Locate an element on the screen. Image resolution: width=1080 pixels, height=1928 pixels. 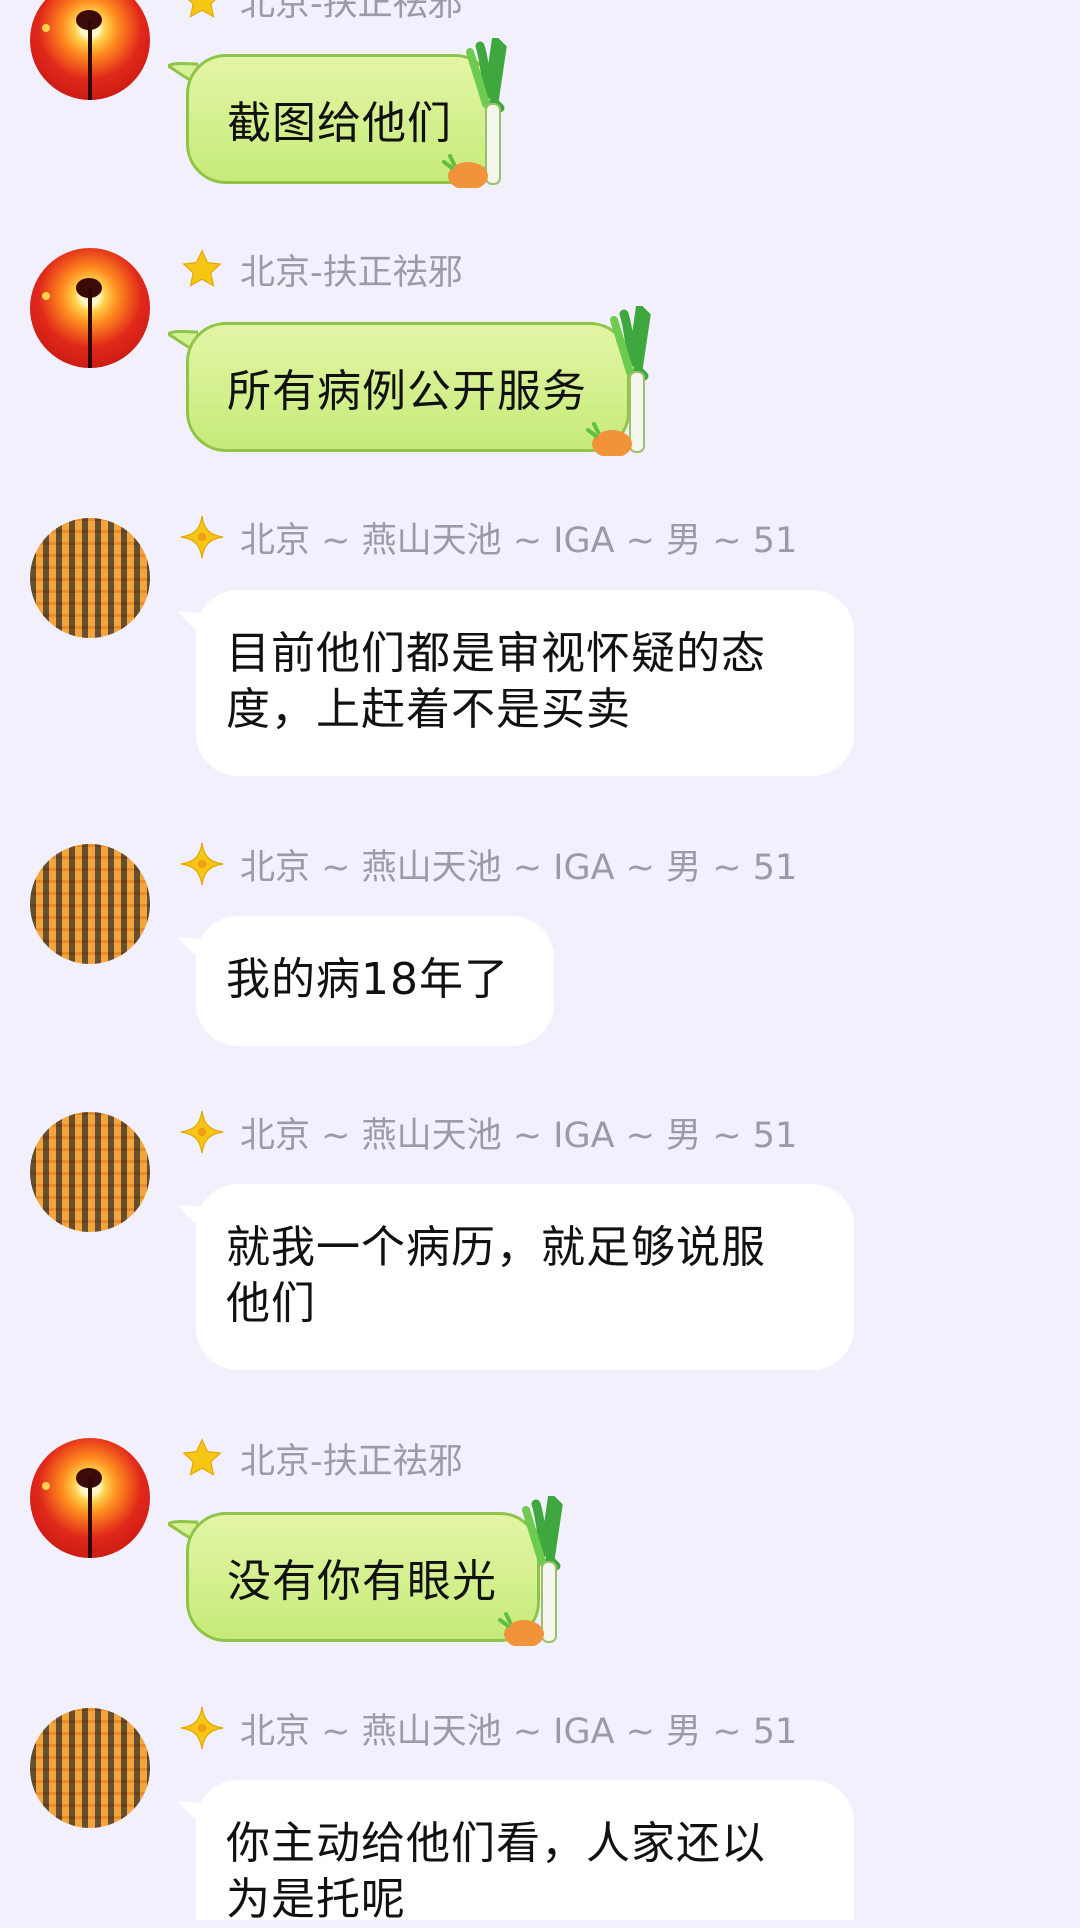
message-bubble: 所有病例公开服务 is located at coordinates (408, 387).